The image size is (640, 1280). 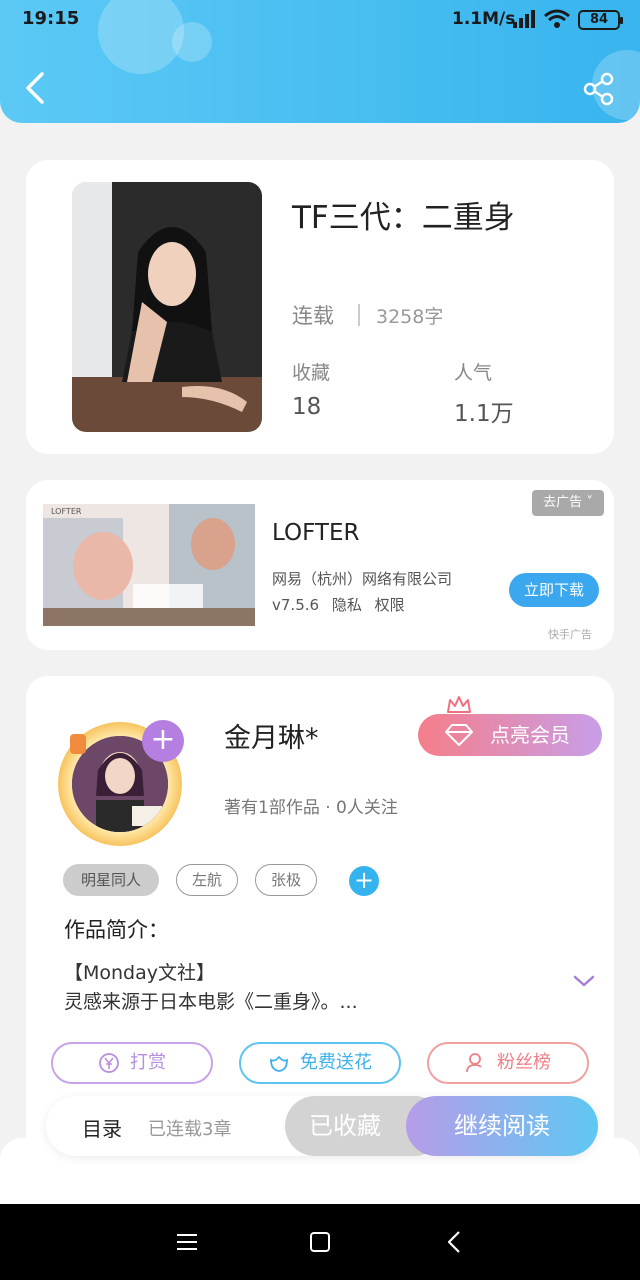 What do you see at coordinates (362, 579) in the screenshot?
I see `ad-company: 网易（杭州）网络有限公司` at bounding box center [362, 579].